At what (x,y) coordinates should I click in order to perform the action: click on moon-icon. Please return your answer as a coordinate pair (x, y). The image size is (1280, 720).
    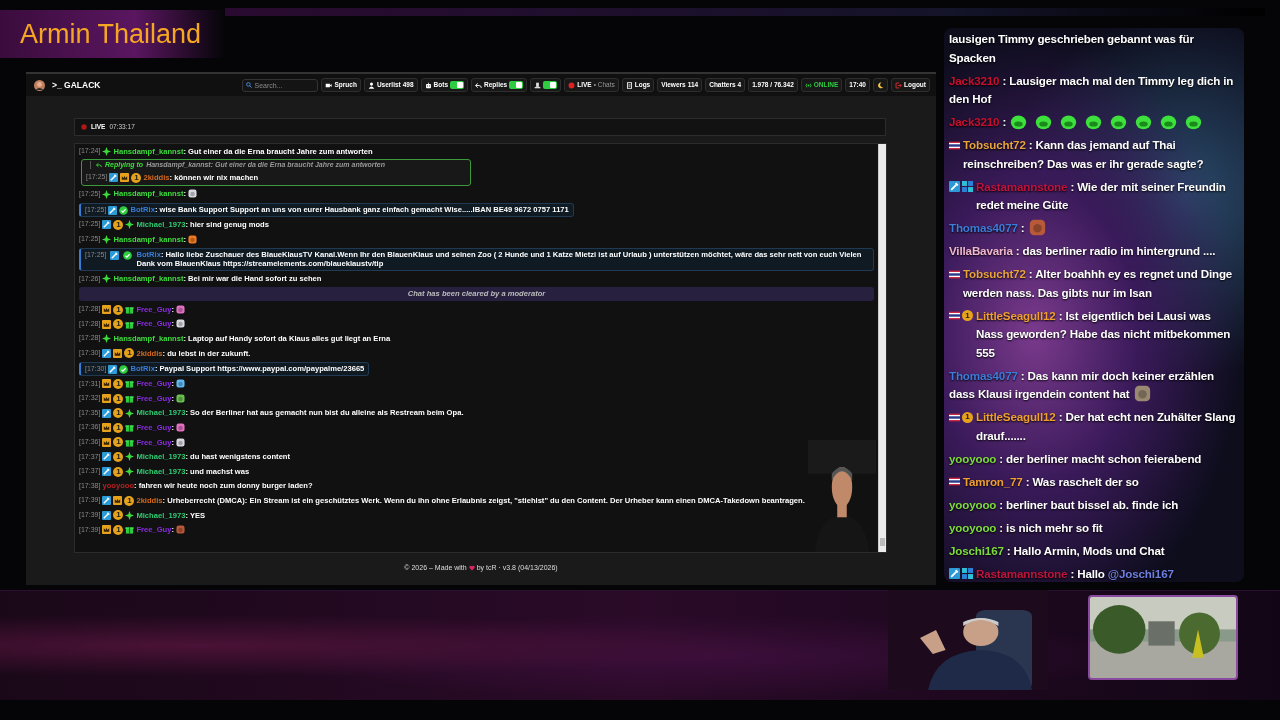
    Looking at the image, I should click on (880, 85).